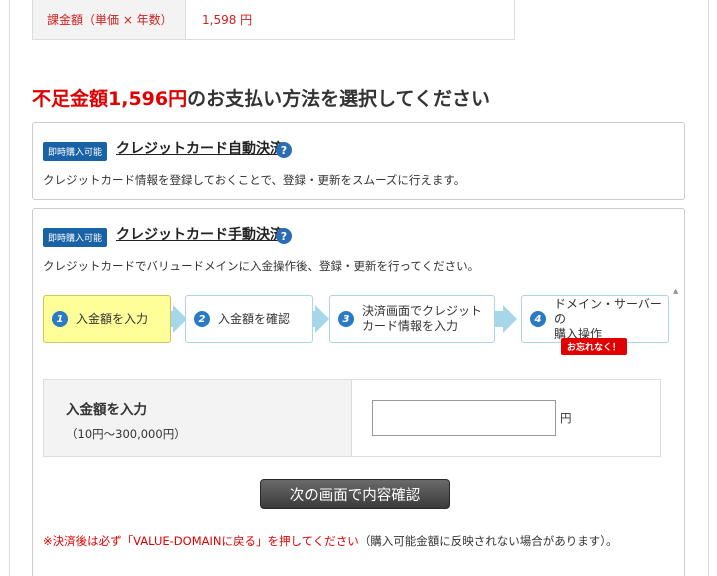 This screenshot has height=576, width=717. Describe the element at coordinates (254, 180) in the screenshot. I see `option-description: クレジットカード情報を登録しておくことで、登録・更新をスムーズに行えます。` at that location.